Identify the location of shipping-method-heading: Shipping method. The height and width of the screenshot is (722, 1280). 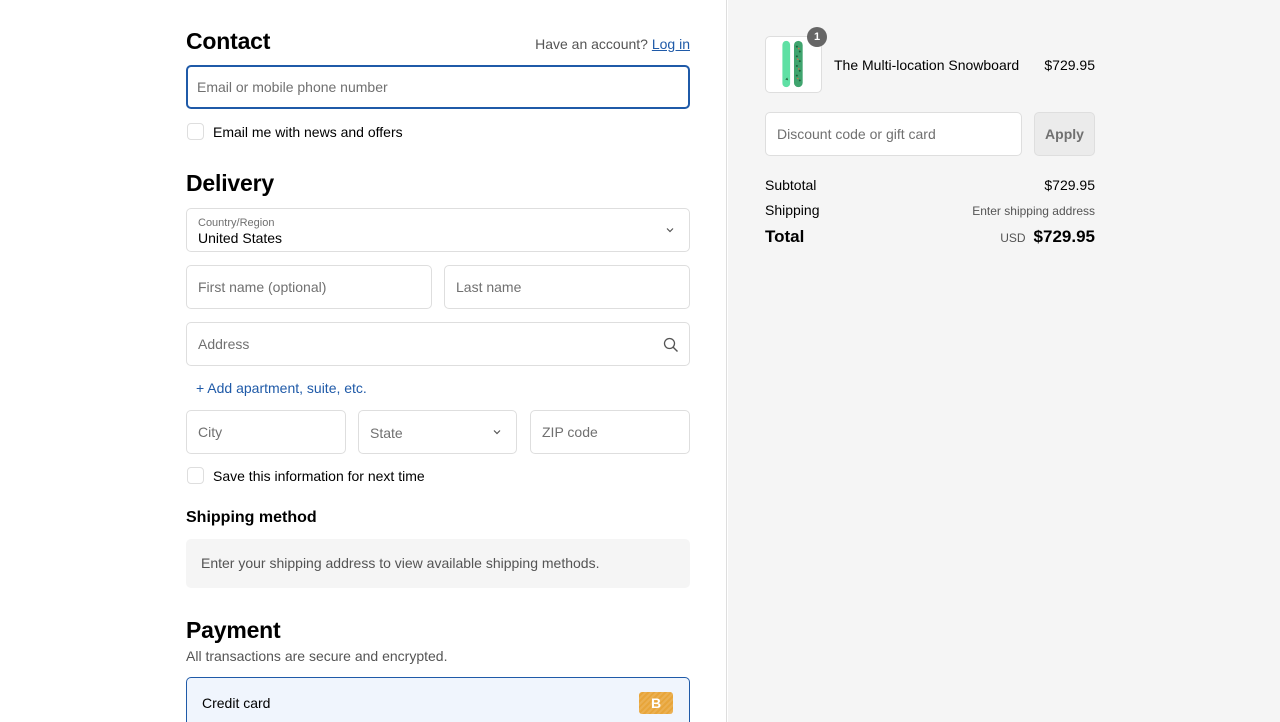
(251, 517).